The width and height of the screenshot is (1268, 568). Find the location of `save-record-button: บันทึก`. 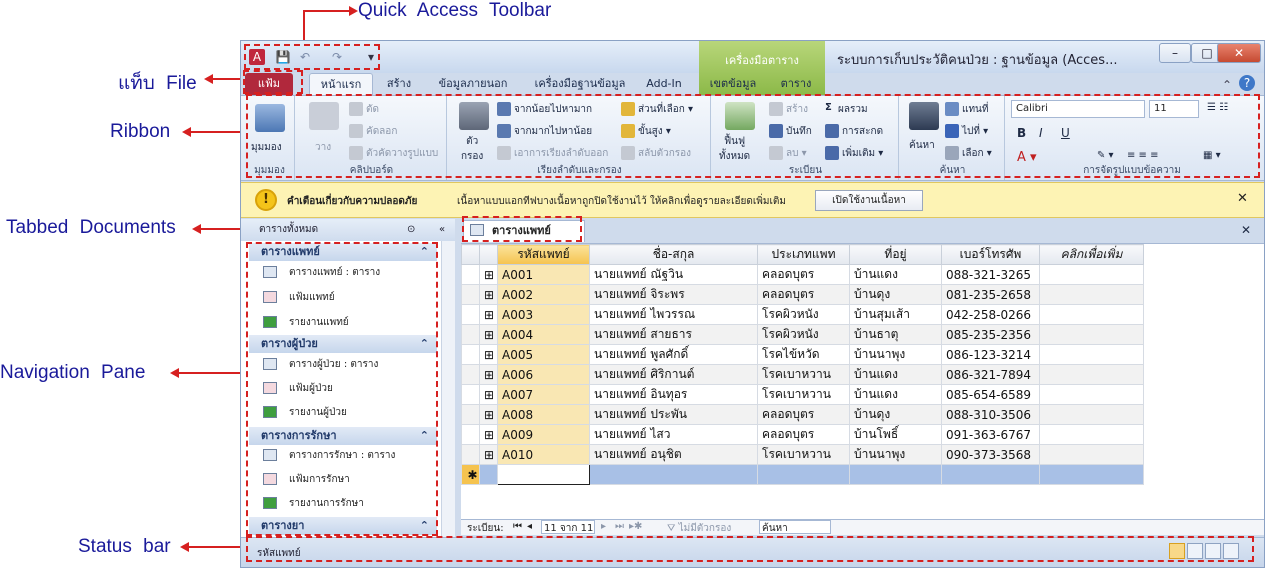

save-record-button: บันทึก is located at coordinates (790, 131).